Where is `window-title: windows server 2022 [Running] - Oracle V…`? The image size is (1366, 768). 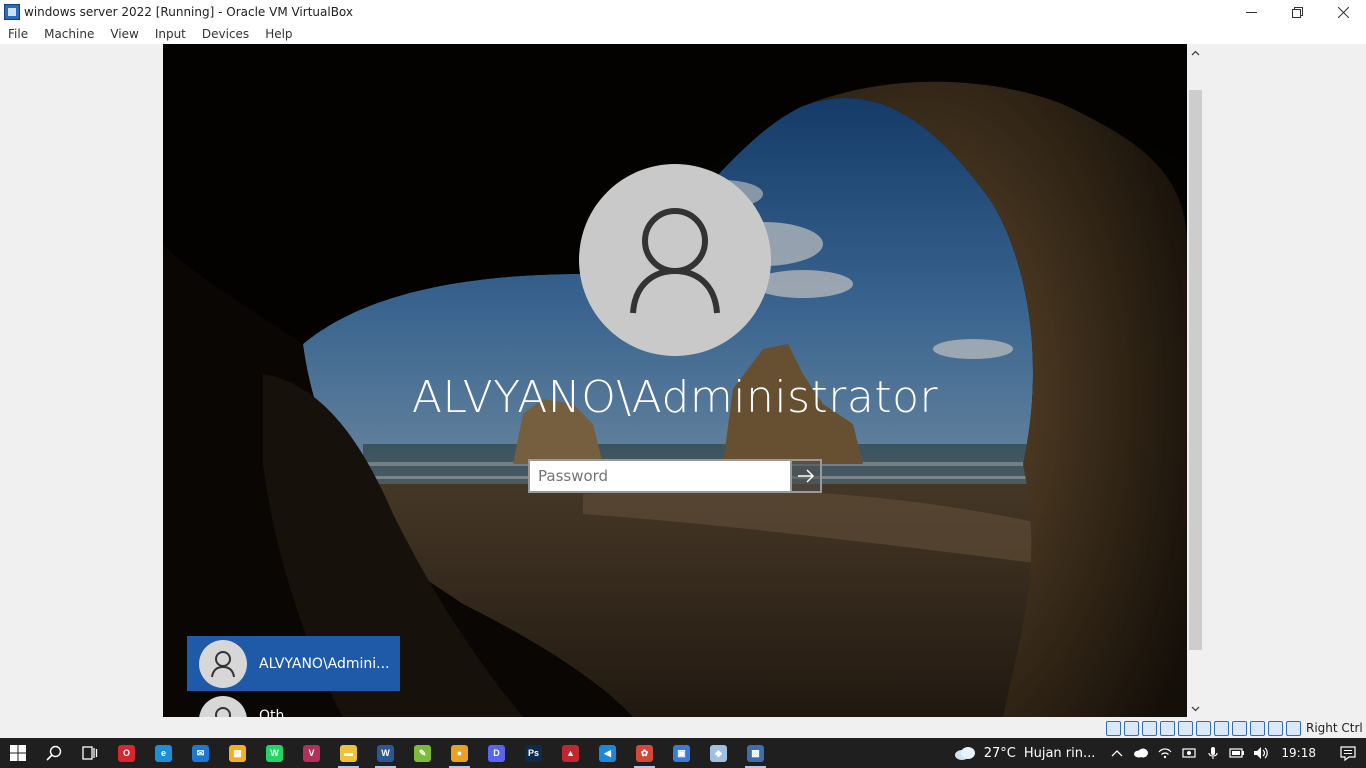
window-title: windows server 2022 [Running] - Oracle V… is located at coordinates (188, 12).